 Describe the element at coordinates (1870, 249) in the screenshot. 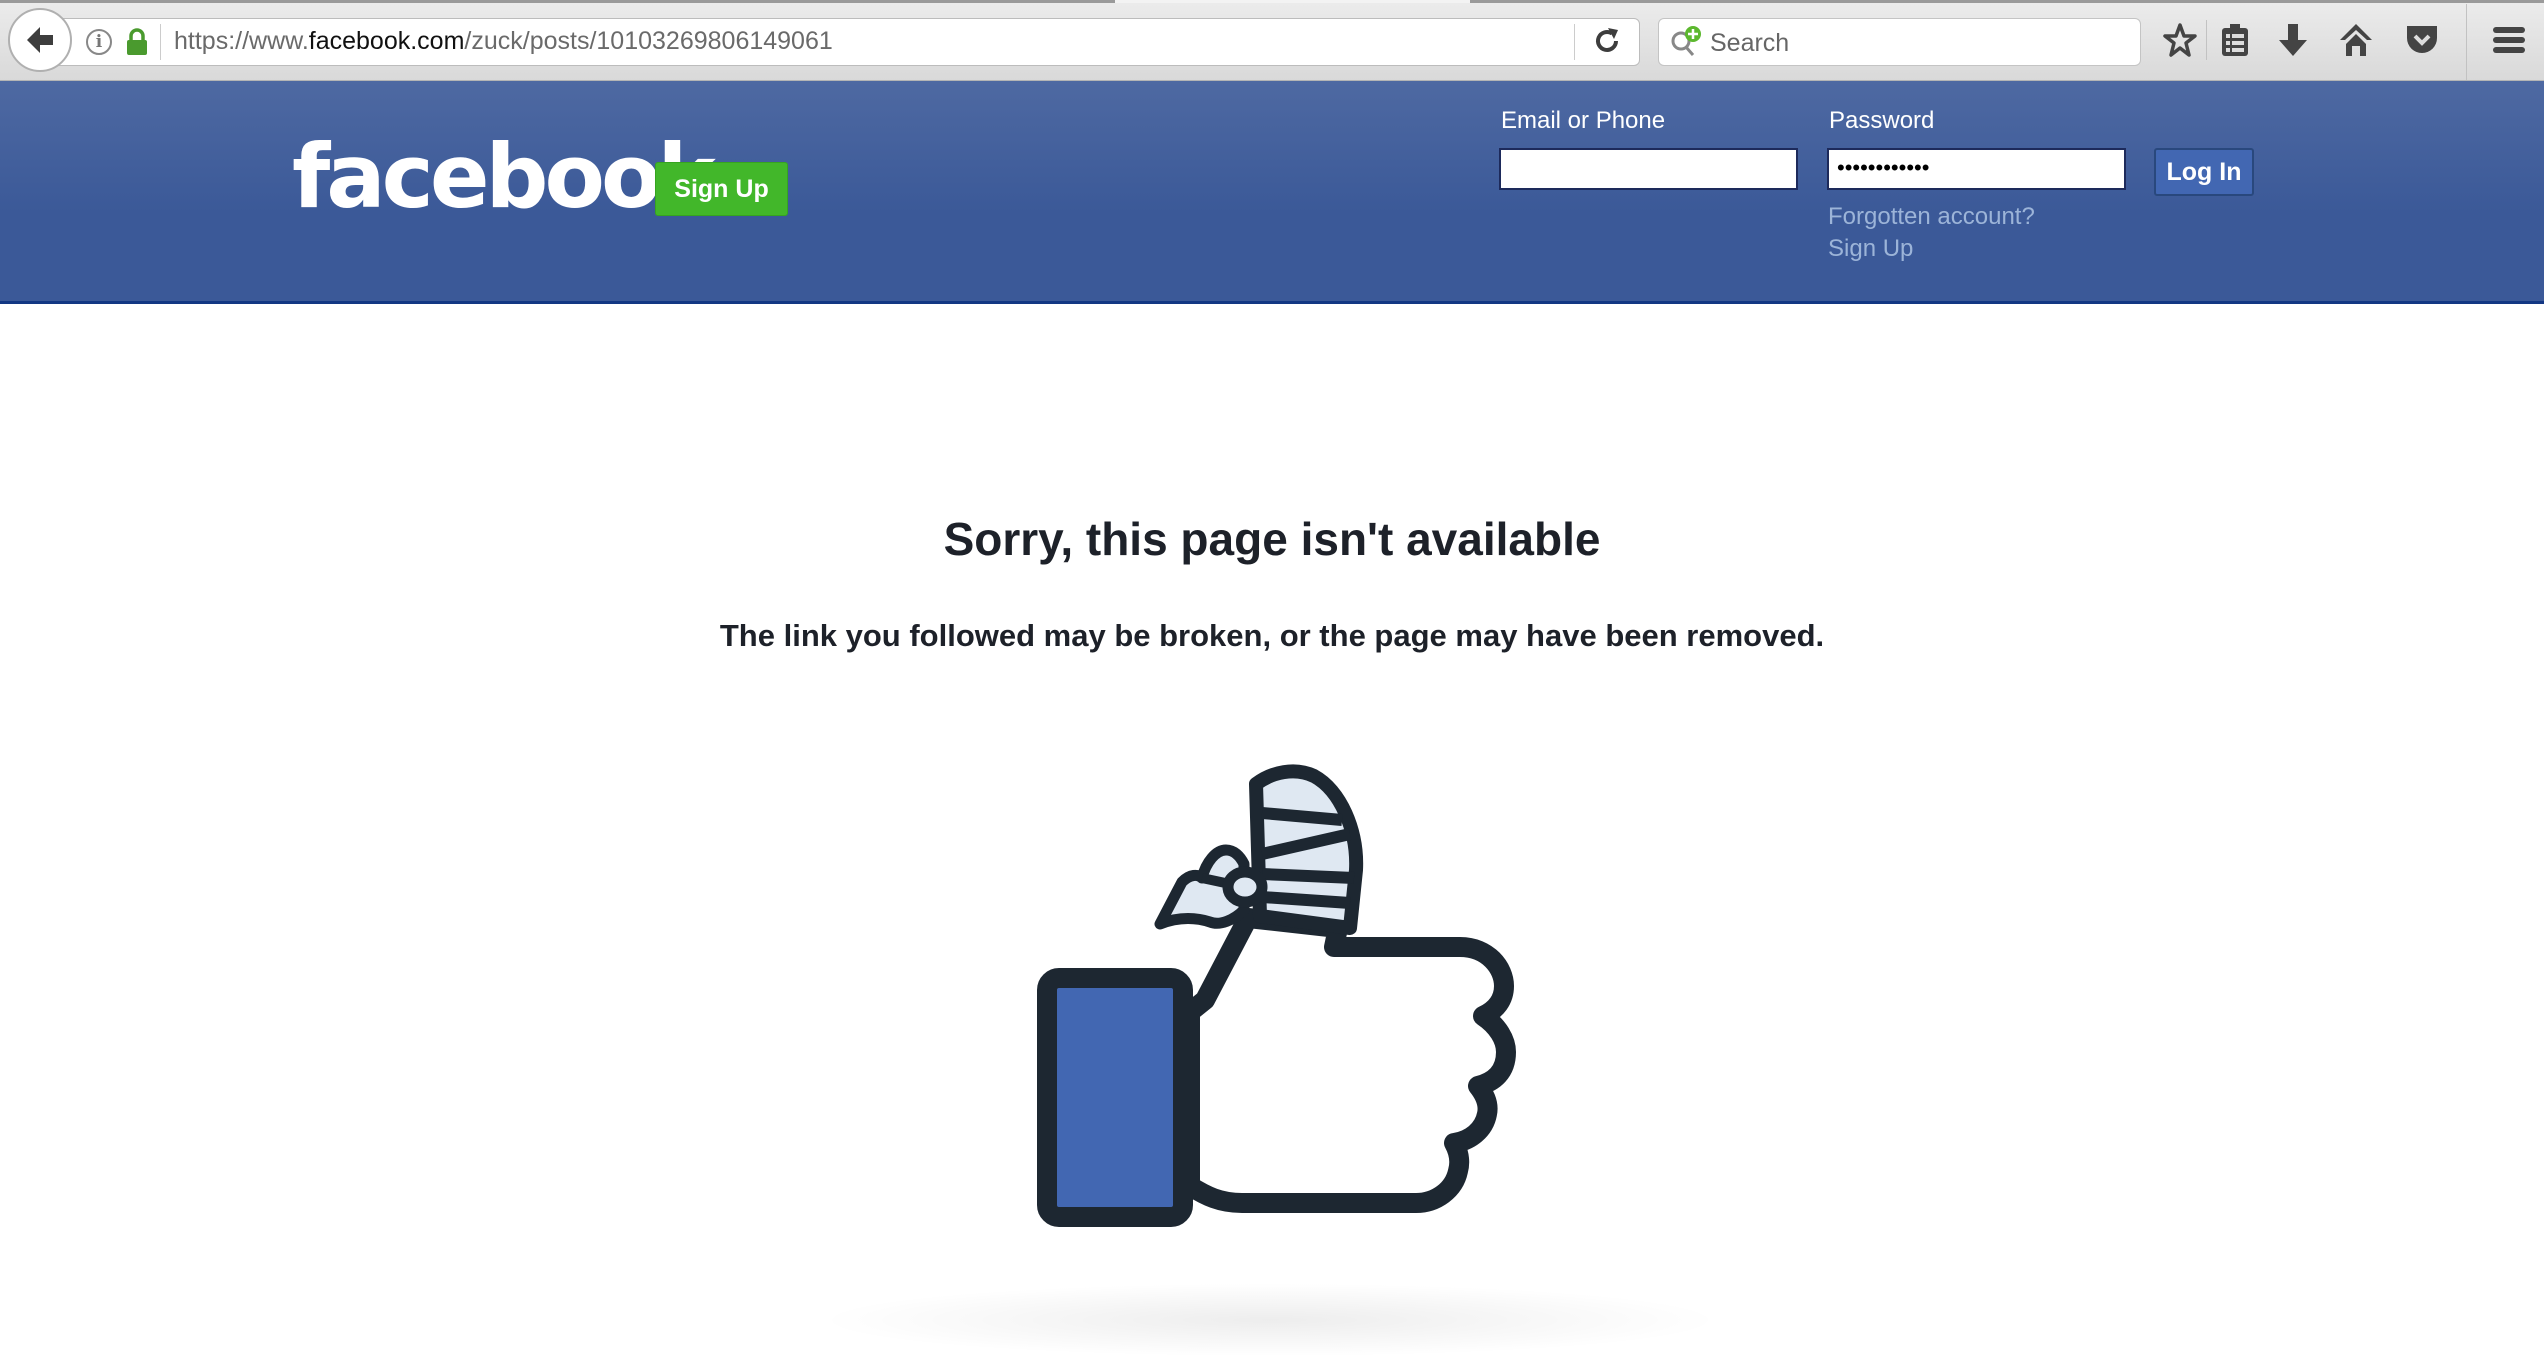

I see `sign-up-link: Sign Up` at that location.